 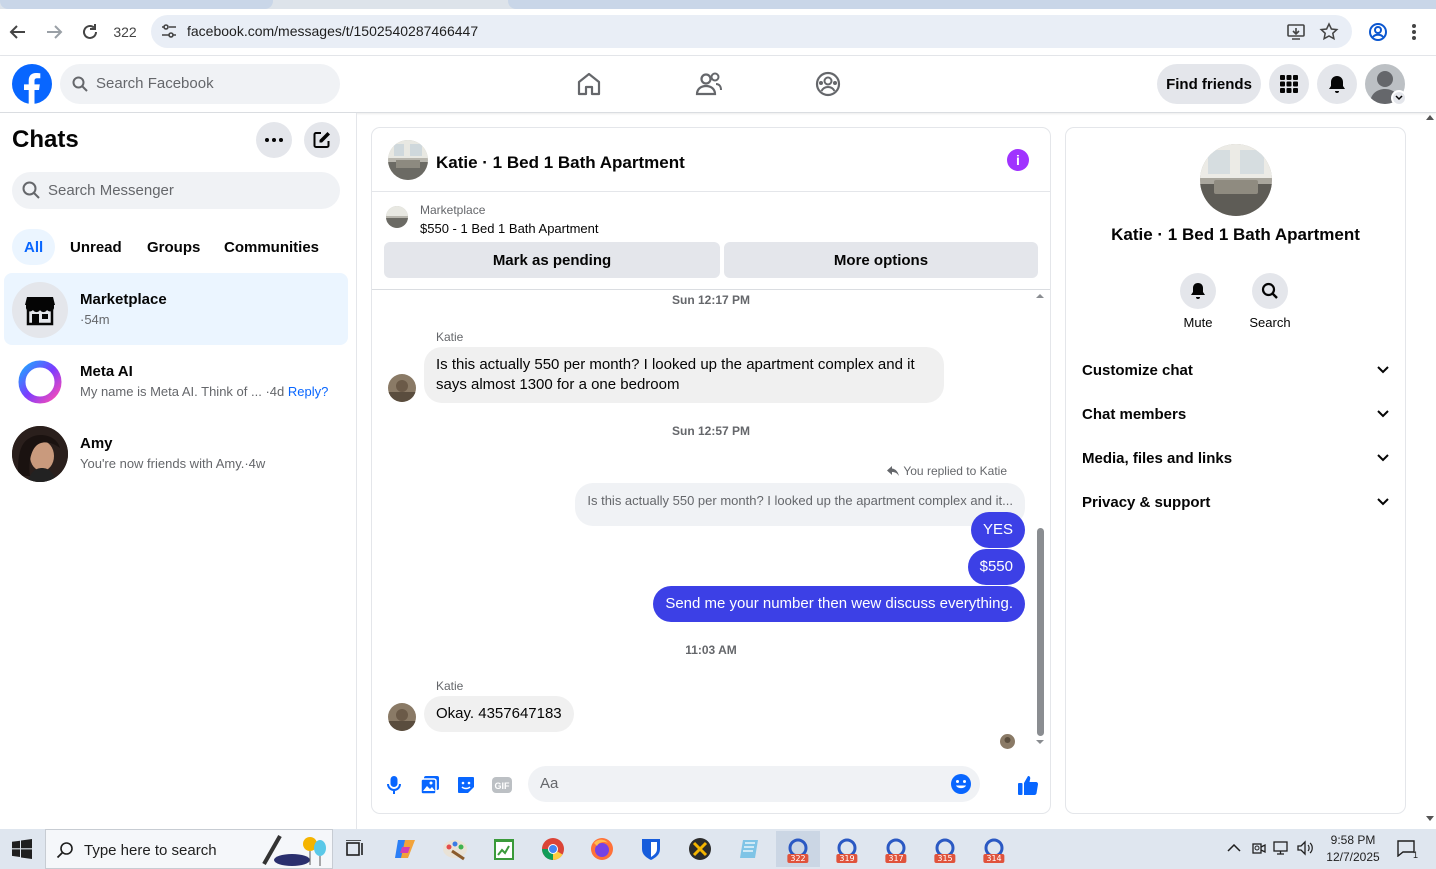 I want to click on back-button, so click(x=18, y=32).